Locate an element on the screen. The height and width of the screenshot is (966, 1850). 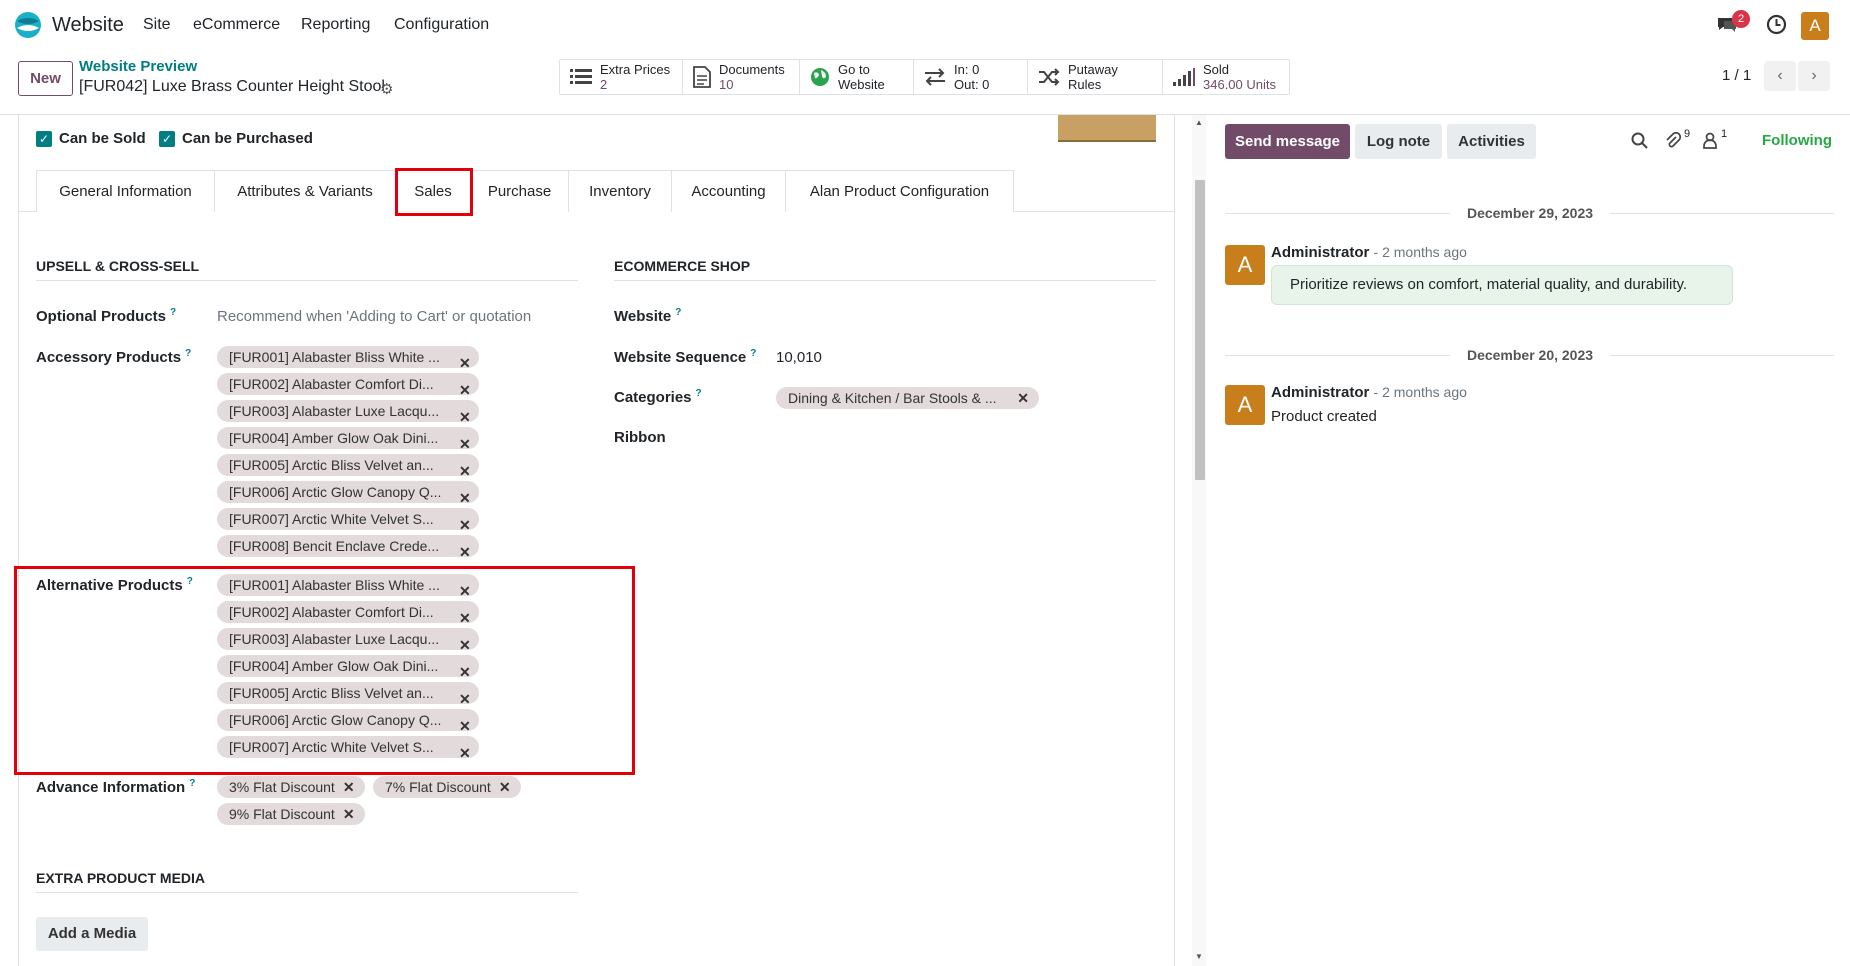
advance-tag: 3% Flat Discount ✕ is located at coordinates (291, 787).